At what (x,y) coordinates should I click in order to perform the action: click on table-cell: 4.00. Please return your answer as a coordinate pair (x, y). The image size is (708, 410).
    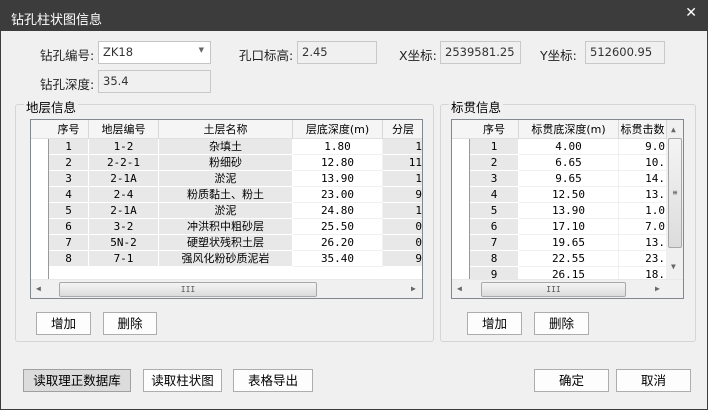
    Looking at the image, I should click on (569, 147).